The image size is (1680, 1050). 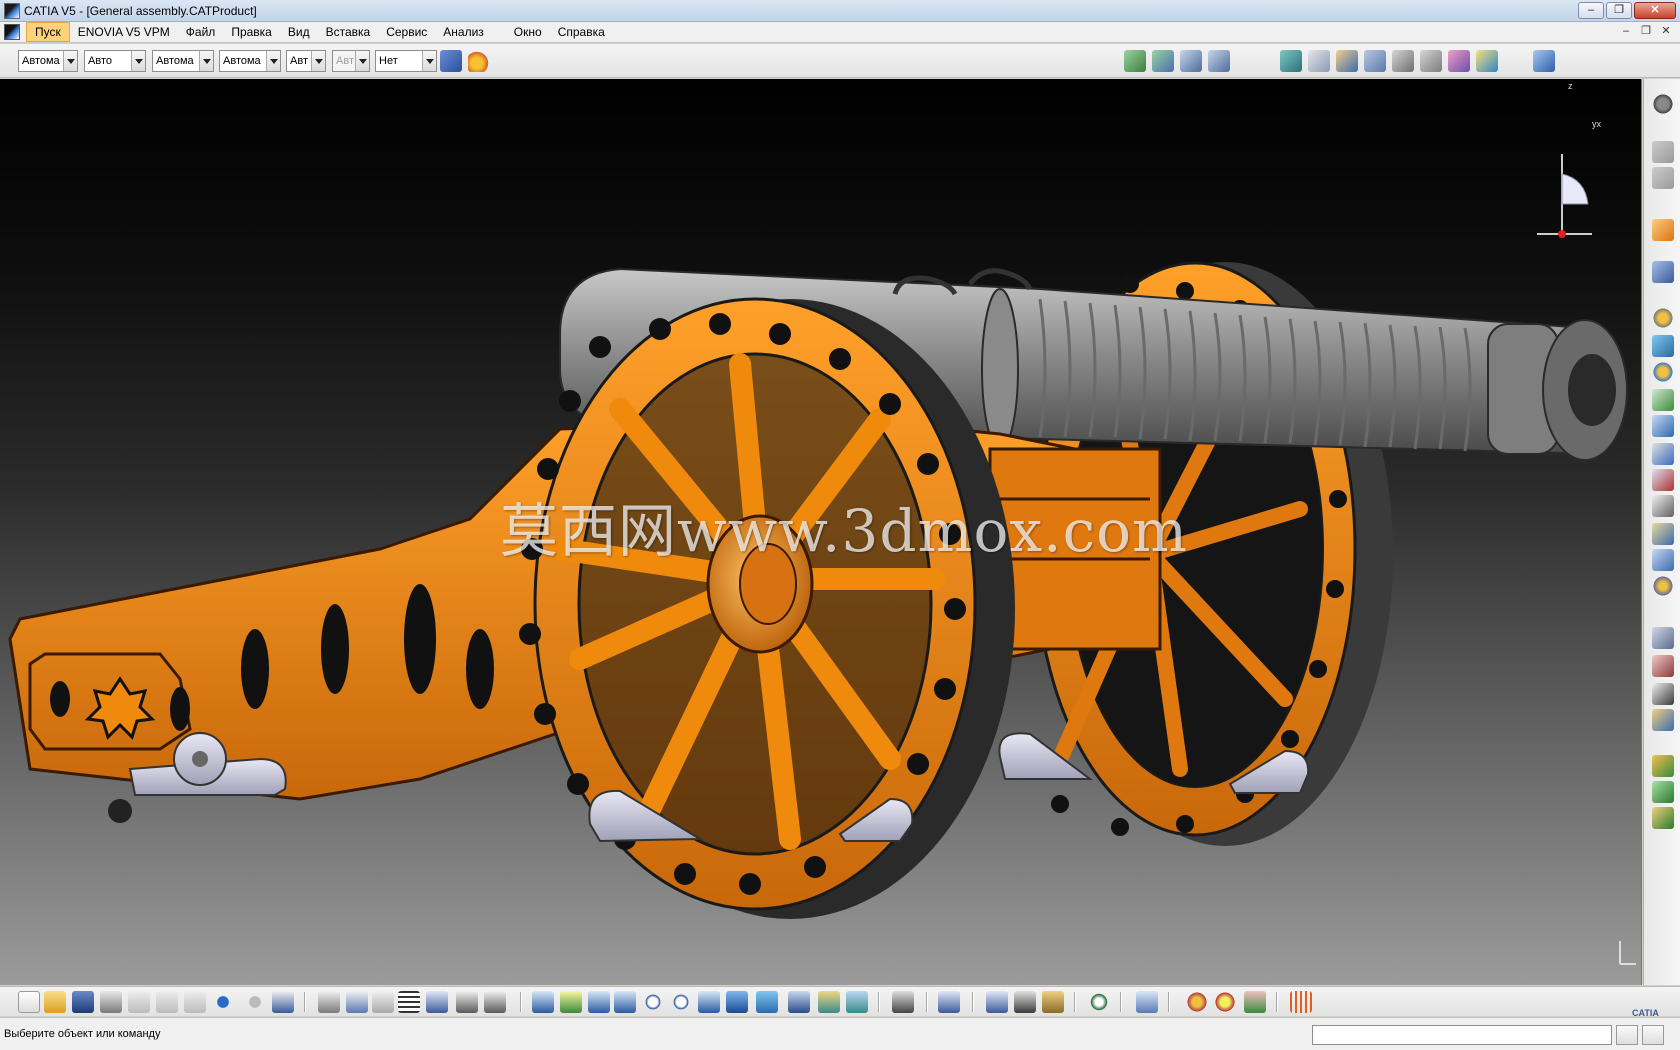 I want to click on snap-icon, so click(x=1663, y=638).